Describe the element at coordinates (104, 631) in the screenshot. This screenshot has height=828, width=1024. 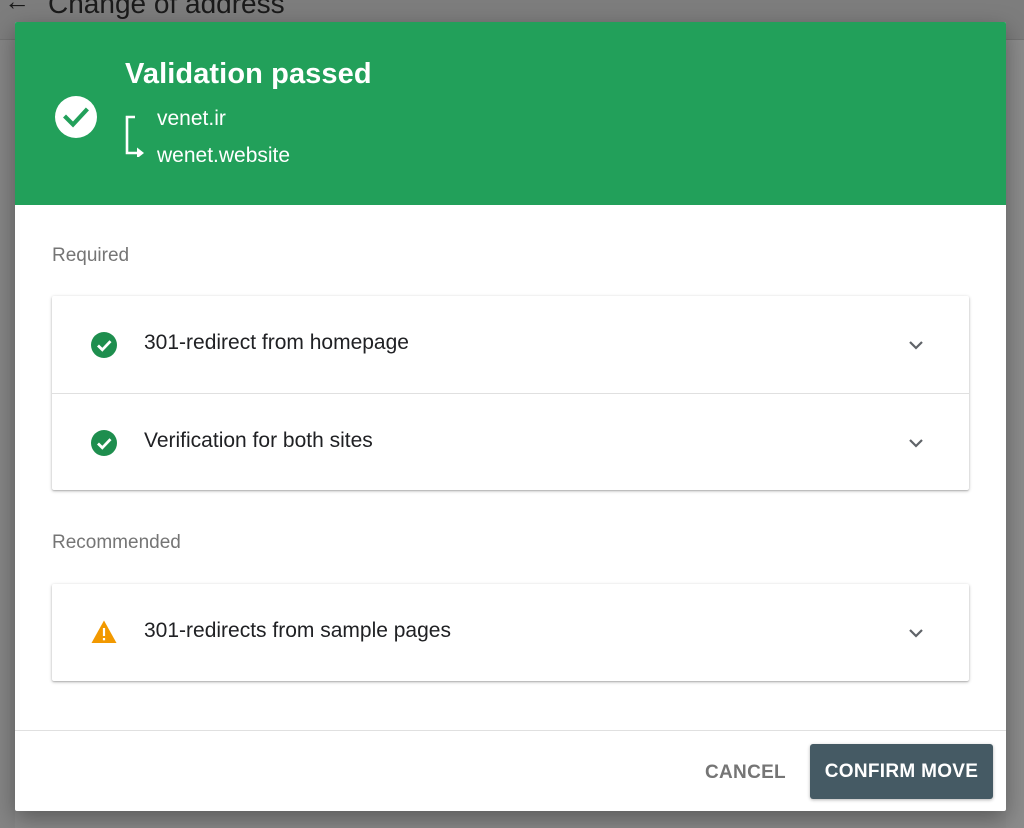
I see `warning-icon` at that location.